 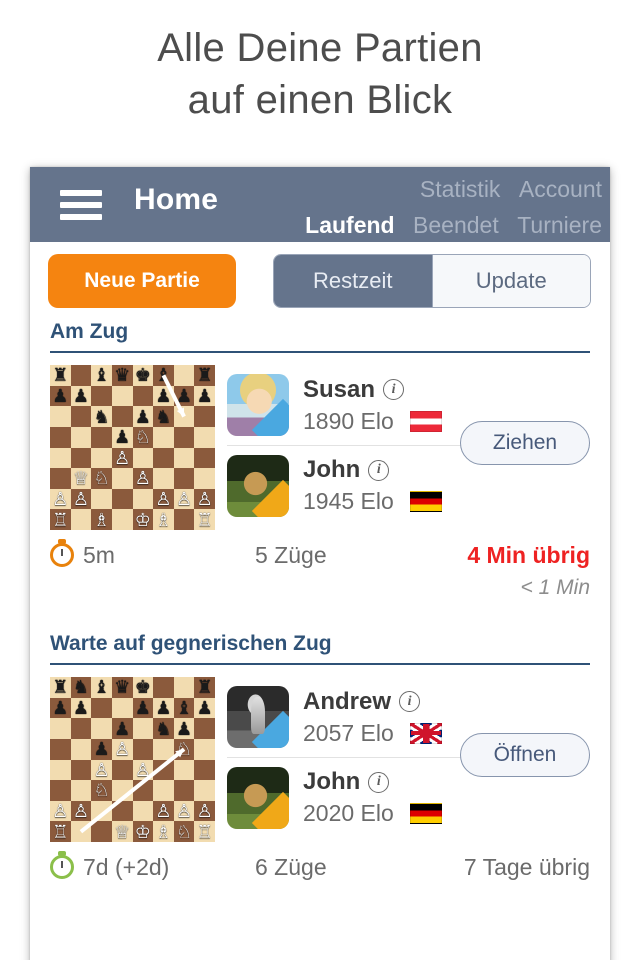 I want to click on open-button: Öffnen, so click(x=525, y=755).